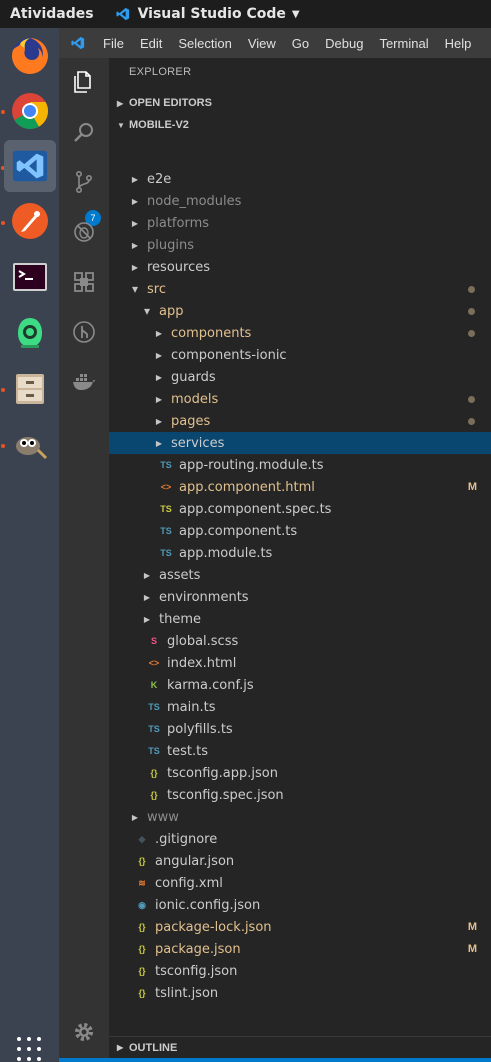 The image size is (491, 1062). I want to click on git-file-icon: ◆, so click(142, 838).